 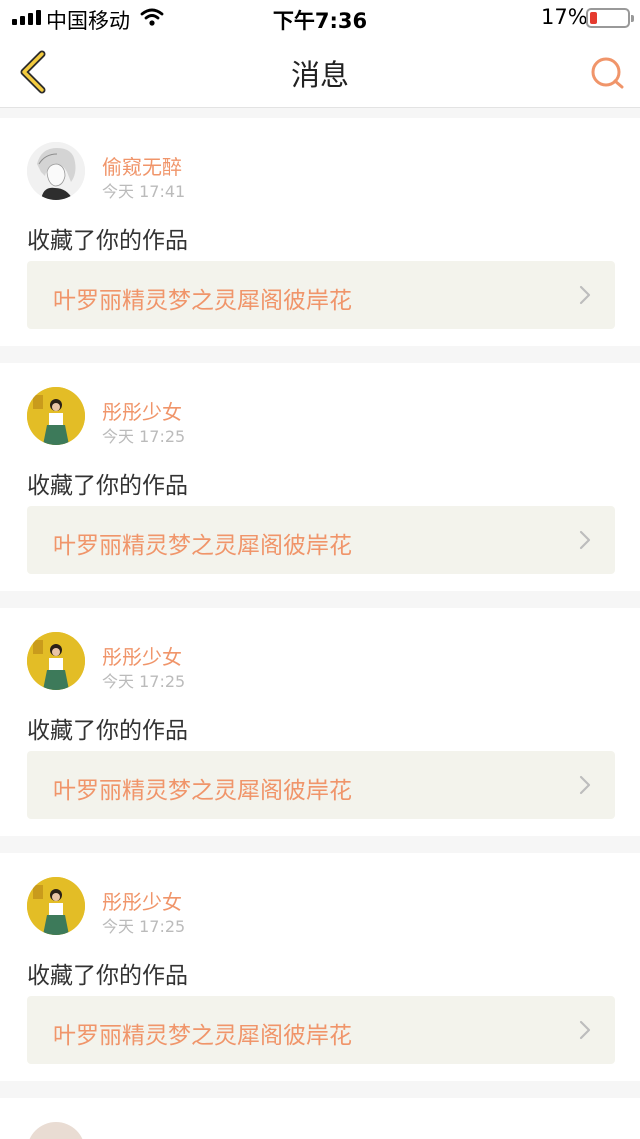 What do you see at coordinates (320, 18) in the screenshot?
I see `status-bar: 中国移动 下午7:36 17%` at bounding box center [320, 18].